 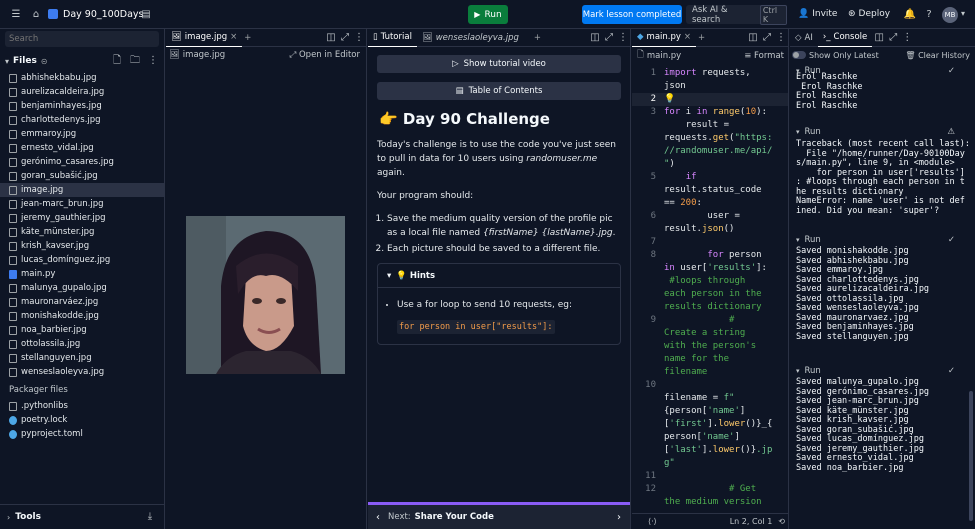 I want to click on run-block-header: ▾ Run ⚠, so click(x=882, y=131).